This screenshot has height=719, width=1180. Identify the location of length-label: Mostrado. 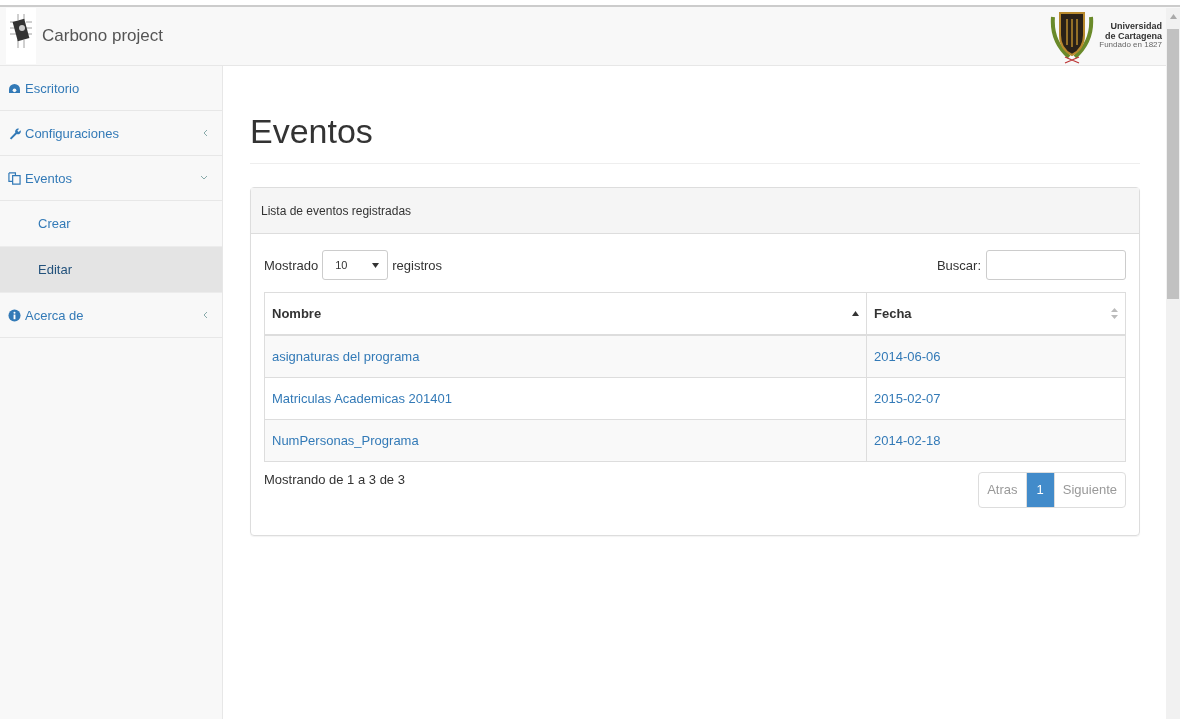
(291, 265).